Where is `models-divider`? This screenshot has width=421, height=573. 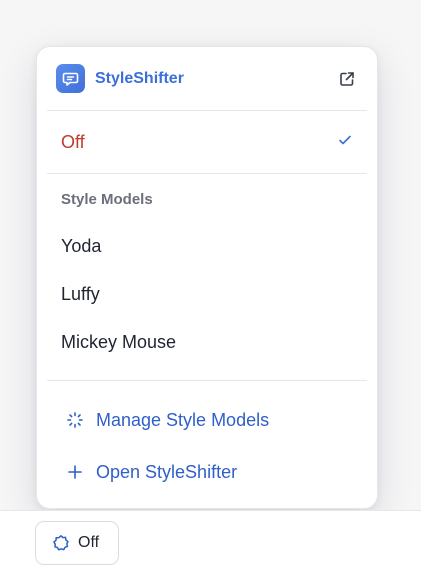 models-divider is located at coordinates (207, 380).